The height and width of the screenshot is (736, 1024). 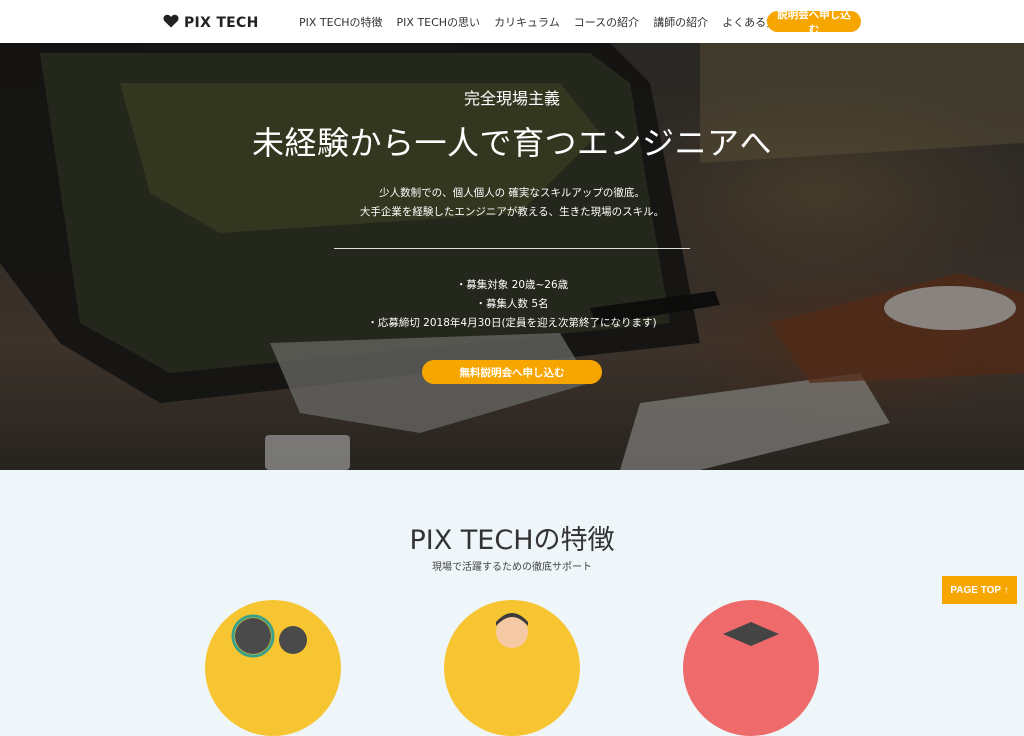 I want to click on requirement-age: ・募集対象 20歳~26歳, so click(x=512, y=285).